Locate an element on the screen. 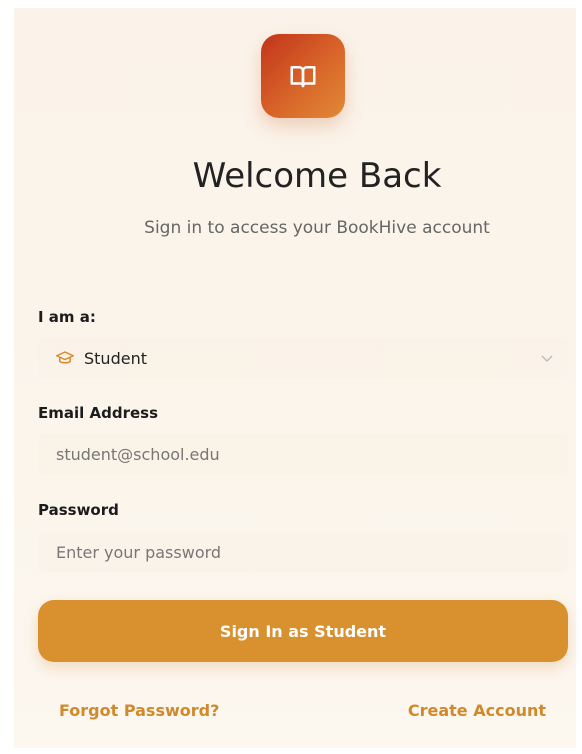  email-placeholder: student@school.edu is located at coordinates (138, 454).